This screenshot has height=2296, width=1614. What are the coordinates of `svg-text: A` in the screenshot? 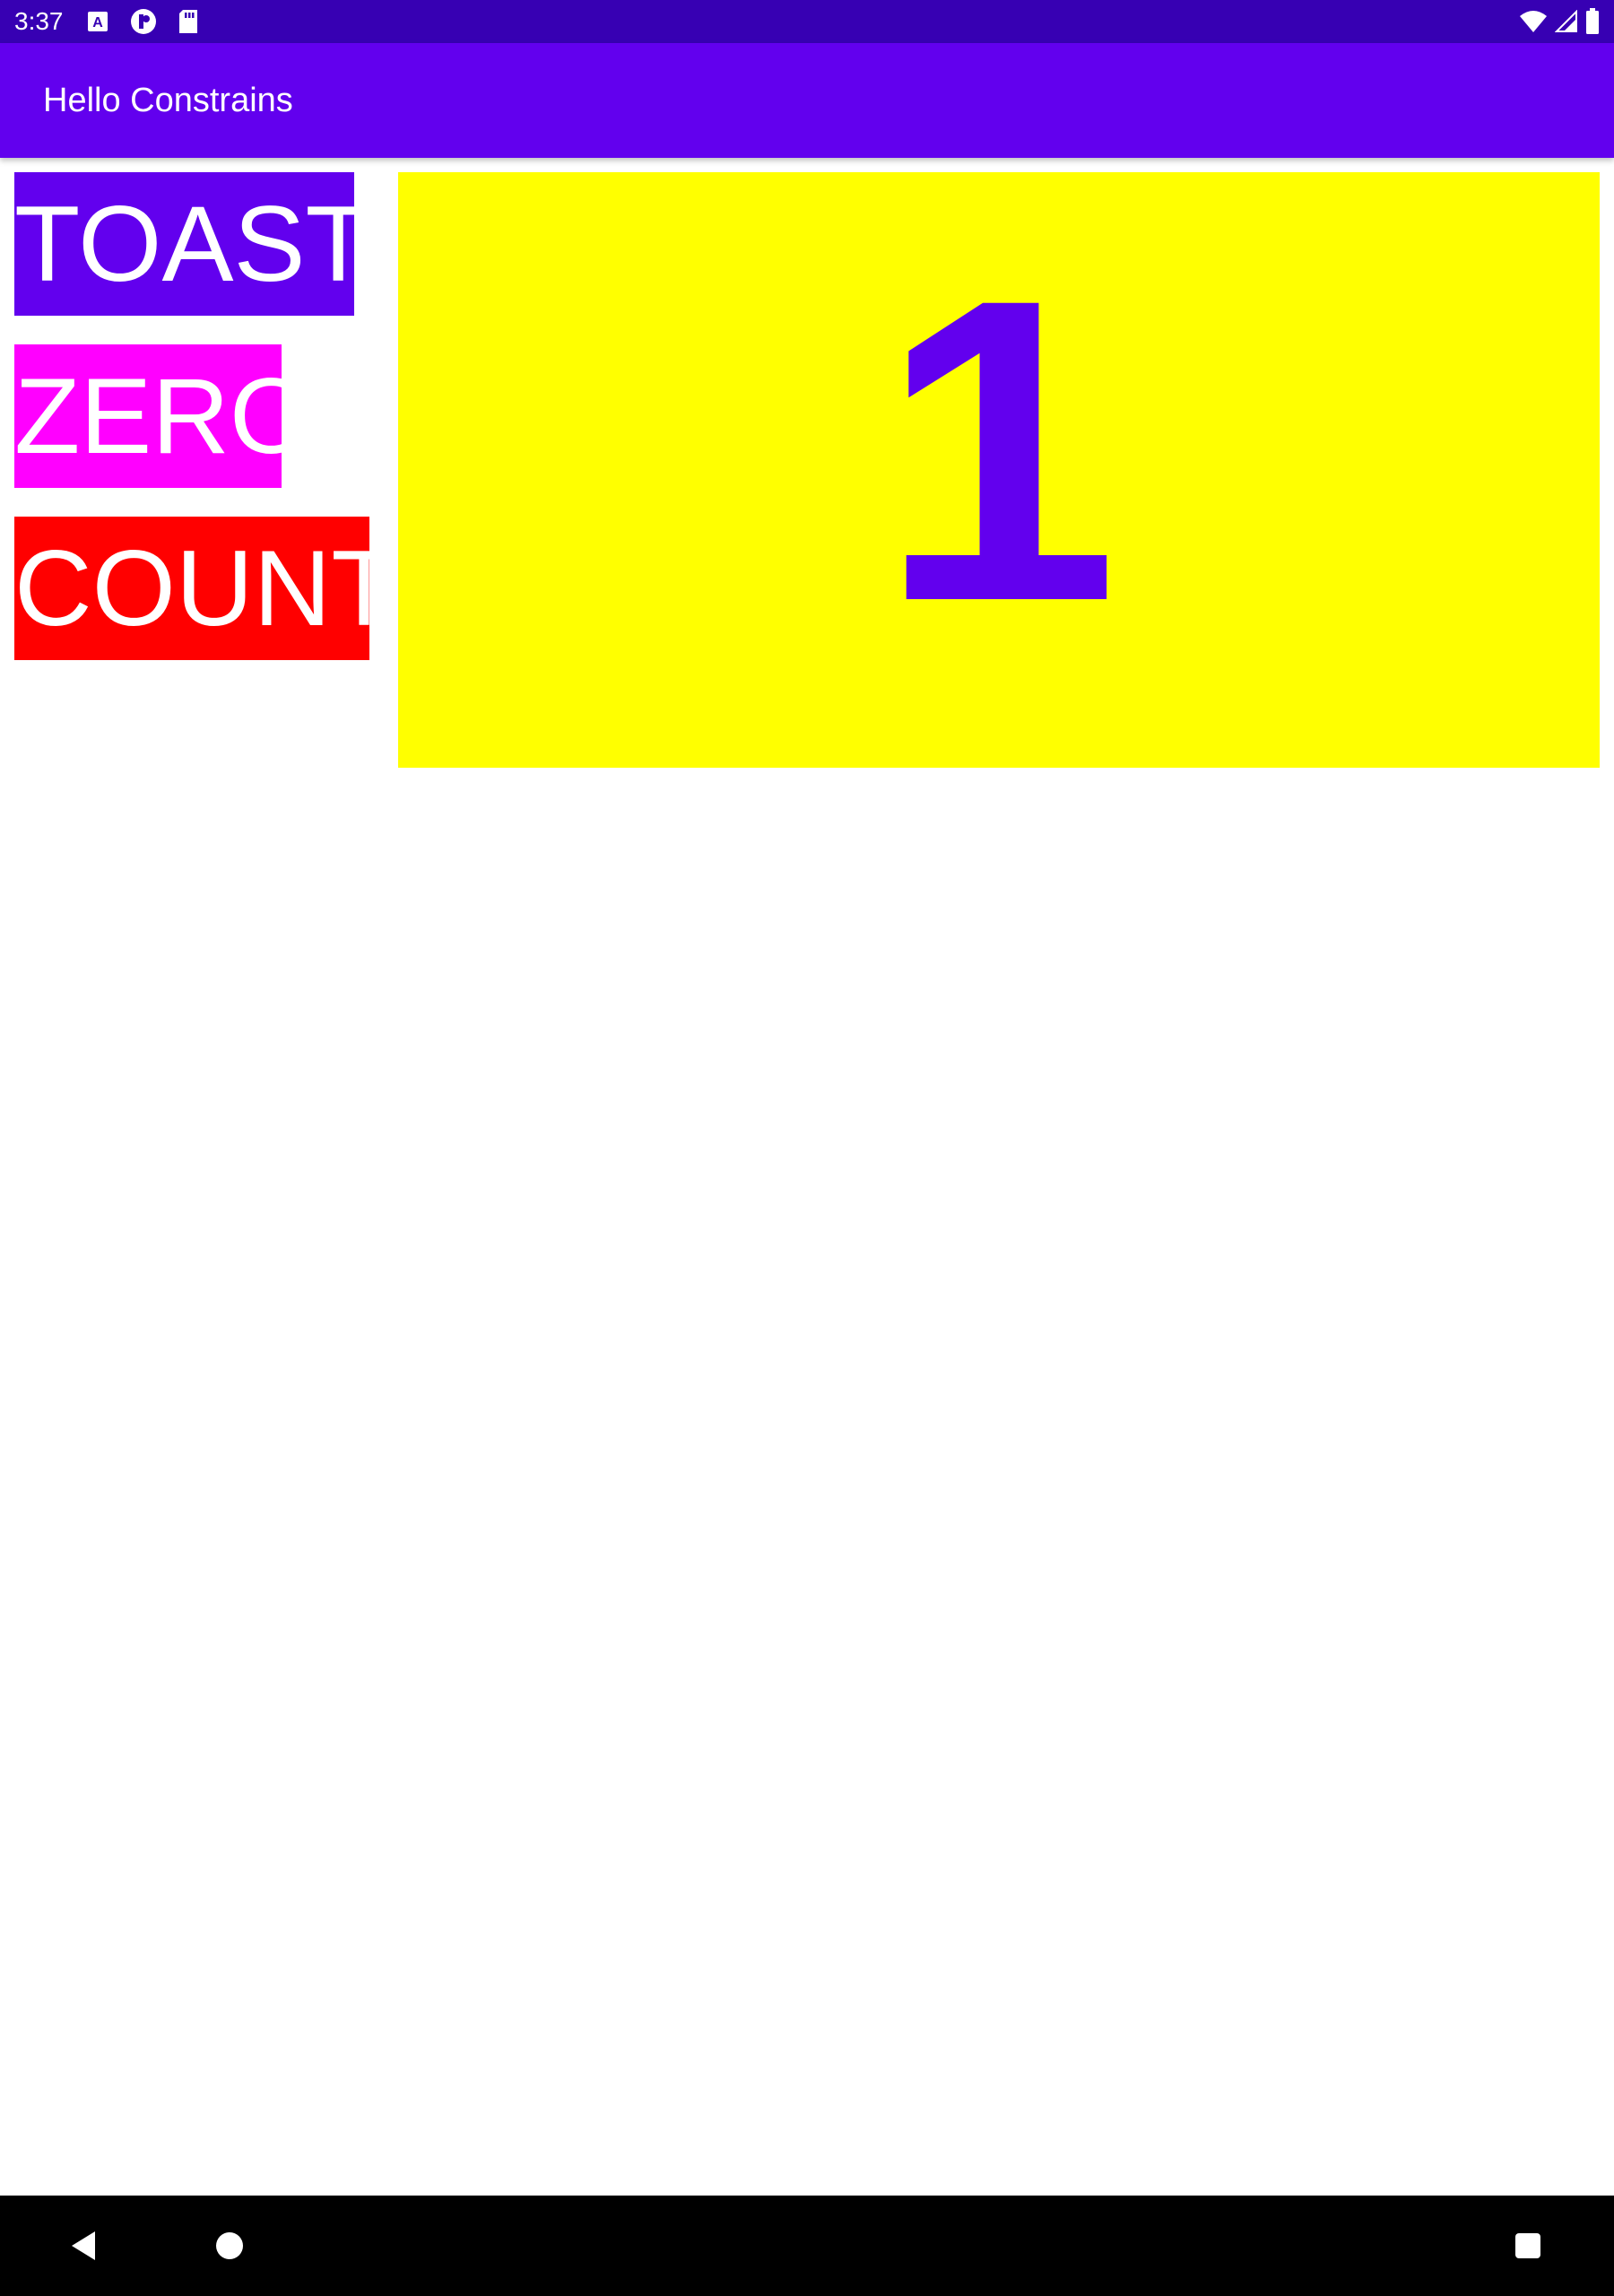 It's located at (97, 22).